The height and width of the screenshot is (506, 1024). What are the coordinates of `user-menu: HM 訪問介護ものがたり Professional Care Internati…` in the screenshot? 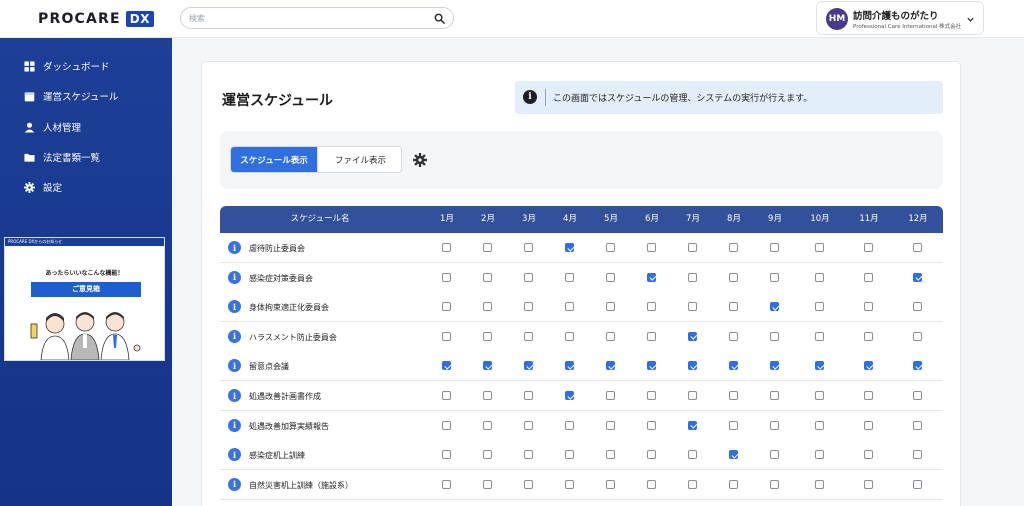 It's located at (900, 18).